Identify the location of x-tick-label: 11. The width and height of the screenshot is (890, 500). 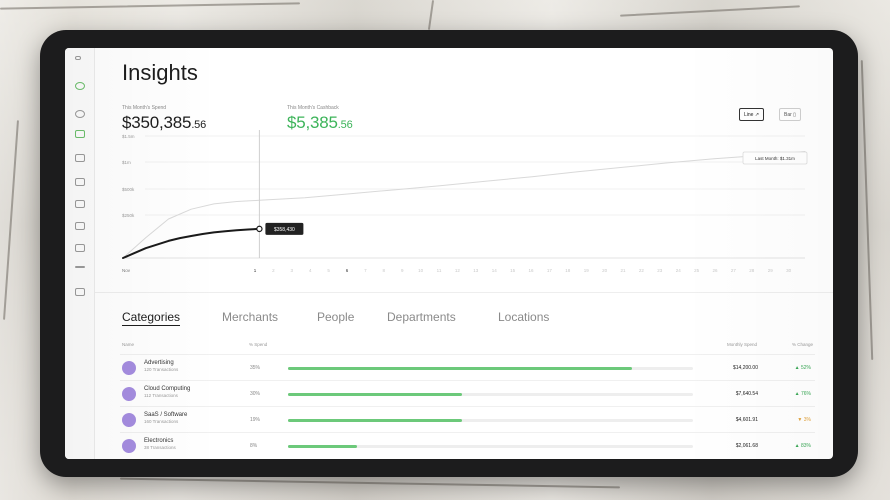
(439, 270).